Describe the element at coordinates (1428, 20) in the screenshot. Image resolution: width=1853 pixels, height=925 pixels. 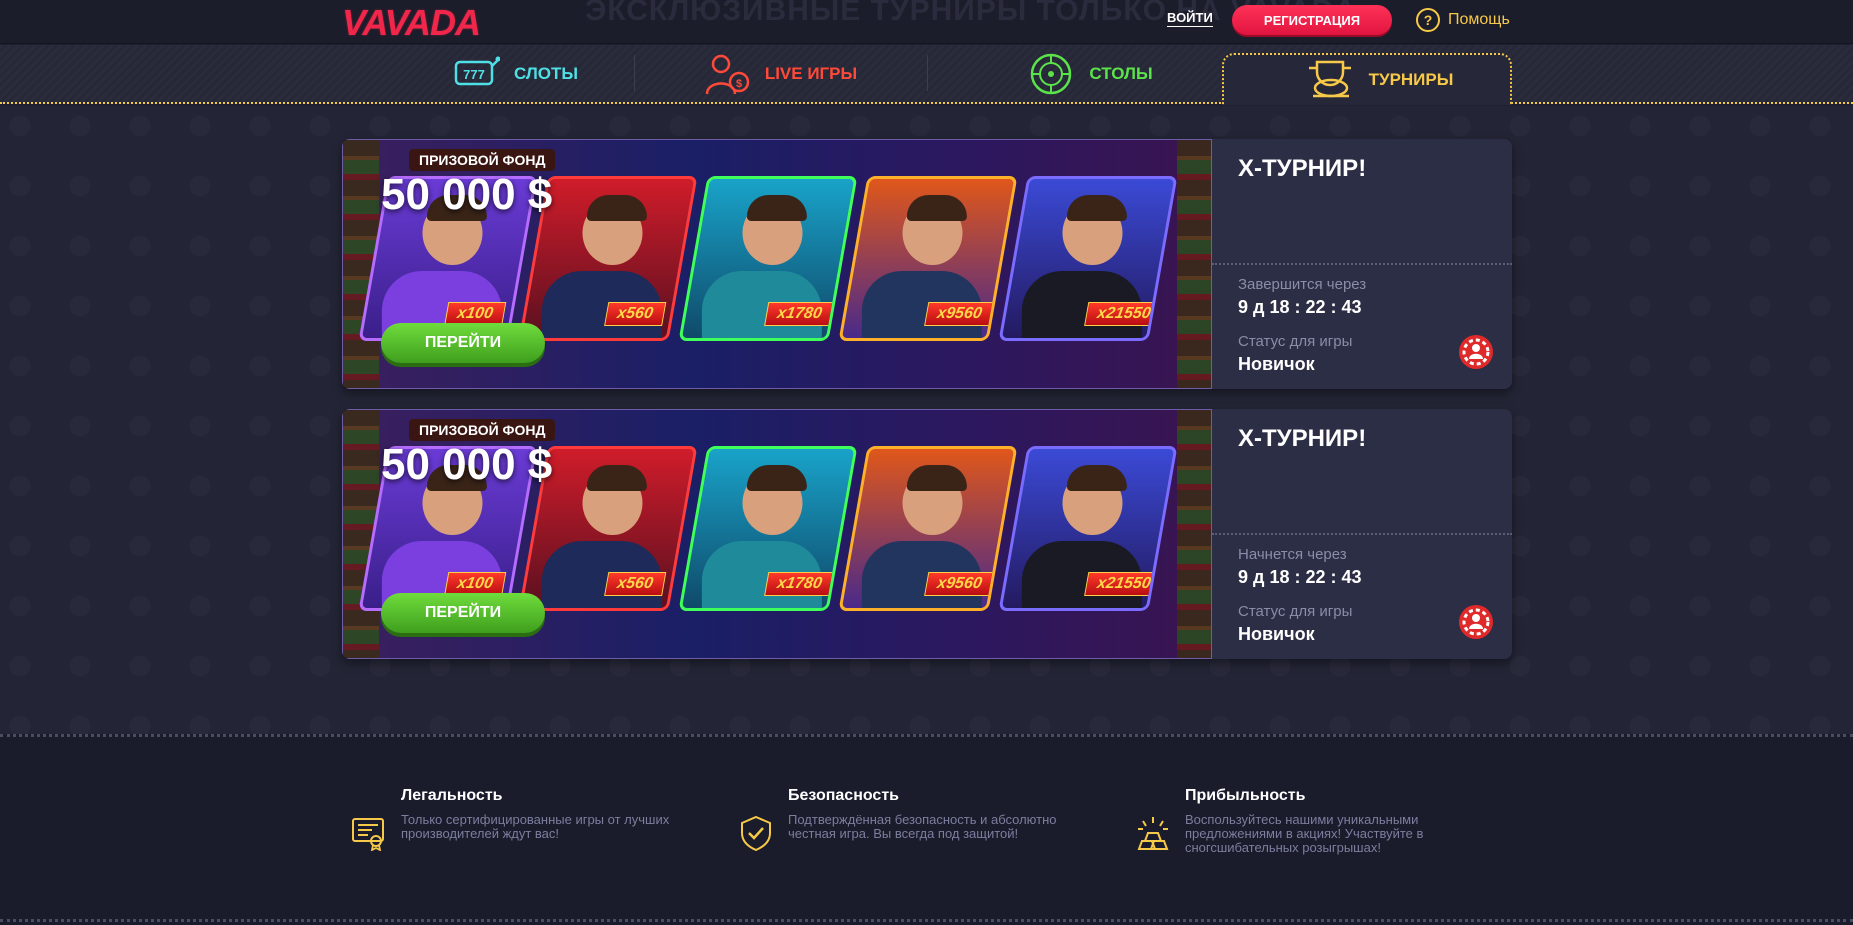
I see `question-icon: ?` at that location.